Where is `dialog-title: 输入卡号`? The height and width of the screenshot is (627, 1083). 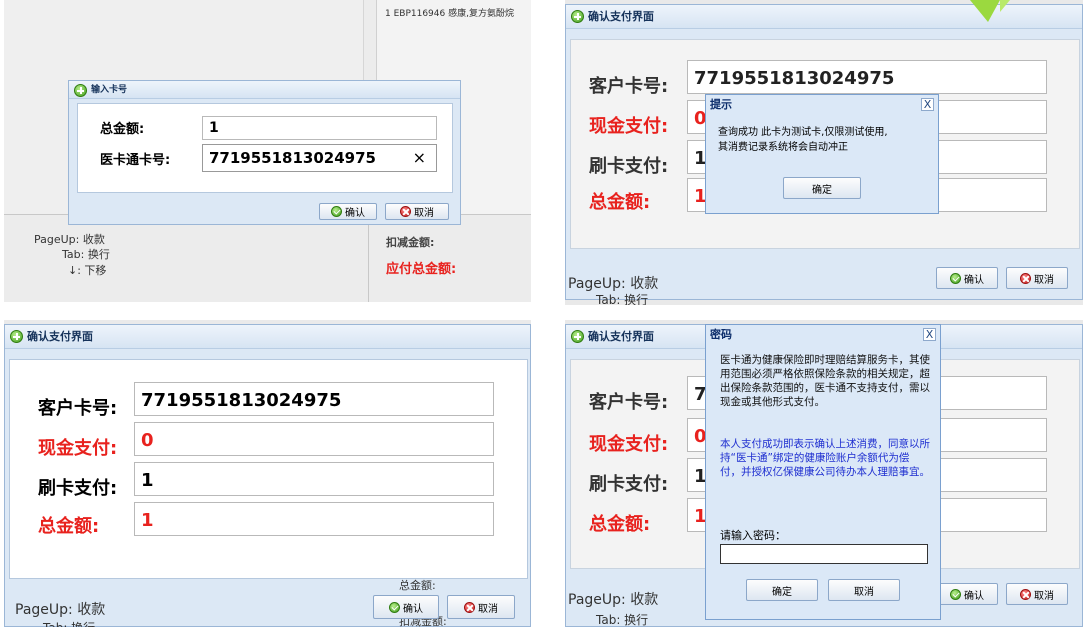 dialog-title: 输入卡号 is located at coordinates (109, 90).